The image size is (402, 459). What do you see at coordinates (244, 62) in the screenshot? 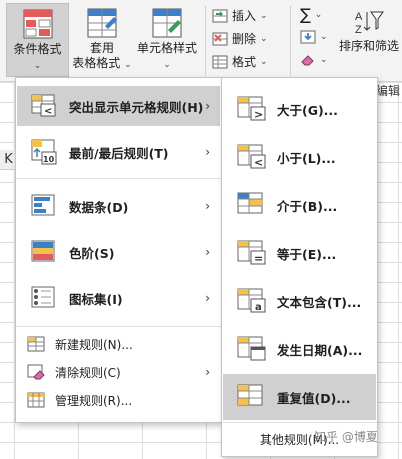
I see `format-label: 格式` at bounding box center [244, 62].